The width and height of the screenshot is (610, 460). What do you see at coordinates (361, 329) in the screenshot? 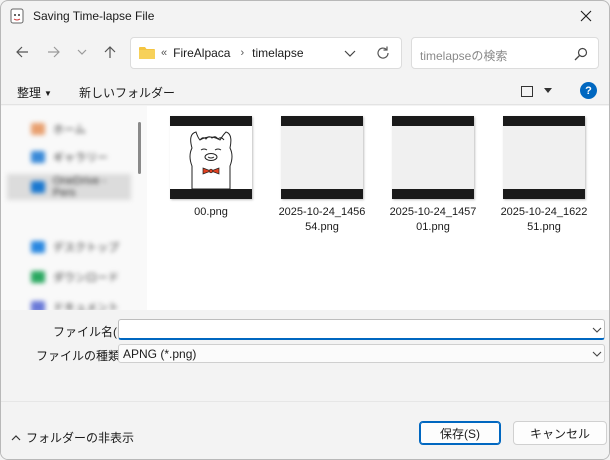
I see `filename-input` at bounding box center [361, 329].